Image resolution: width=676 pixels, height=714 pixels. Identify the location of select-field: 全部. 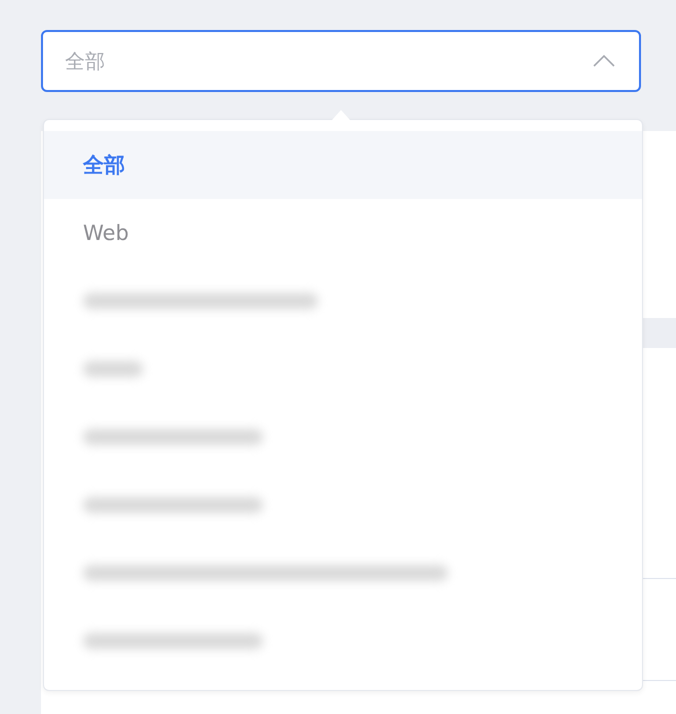
(341, 61).